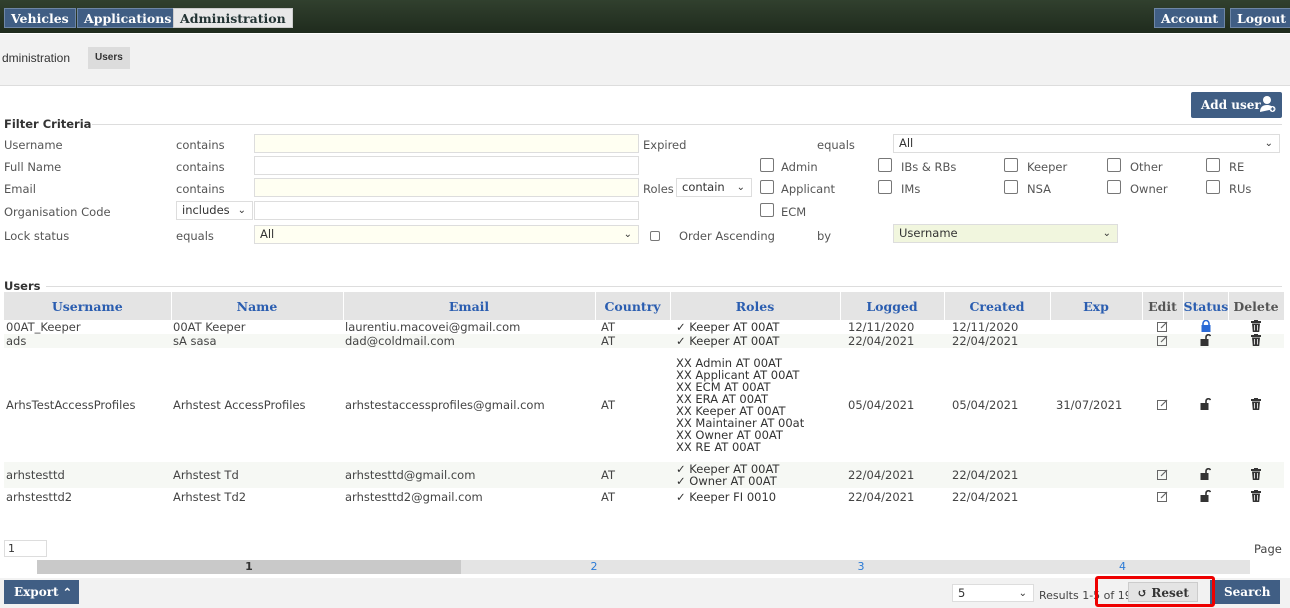  Describe the element at coordinates (608, 405) in the screenshot. I see `cell-country: AT` at that location.